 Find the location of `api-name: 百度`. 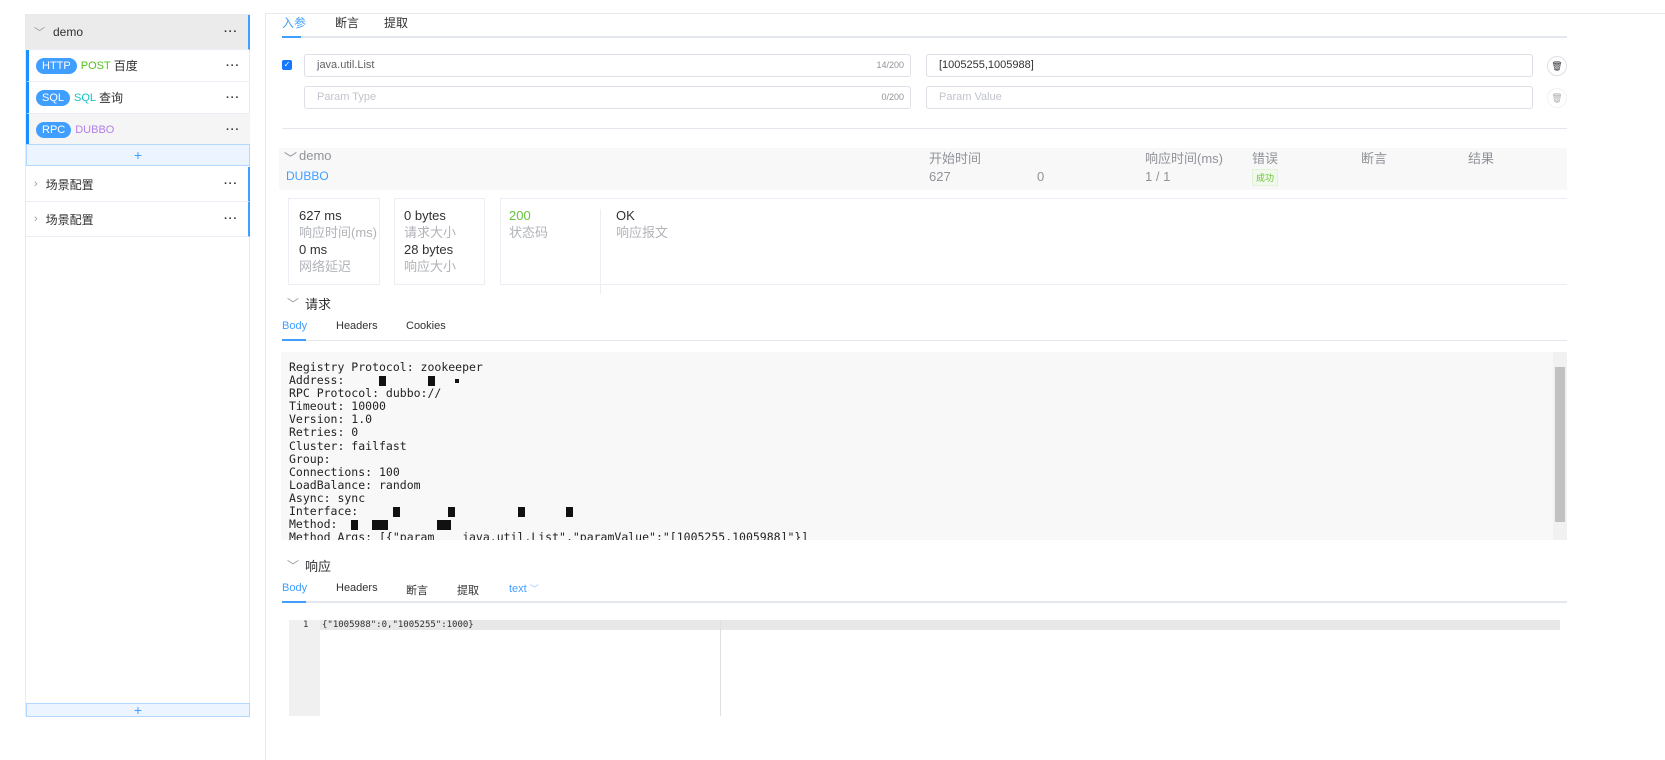

api-name: 百度 is located at coordinates (125, 66).